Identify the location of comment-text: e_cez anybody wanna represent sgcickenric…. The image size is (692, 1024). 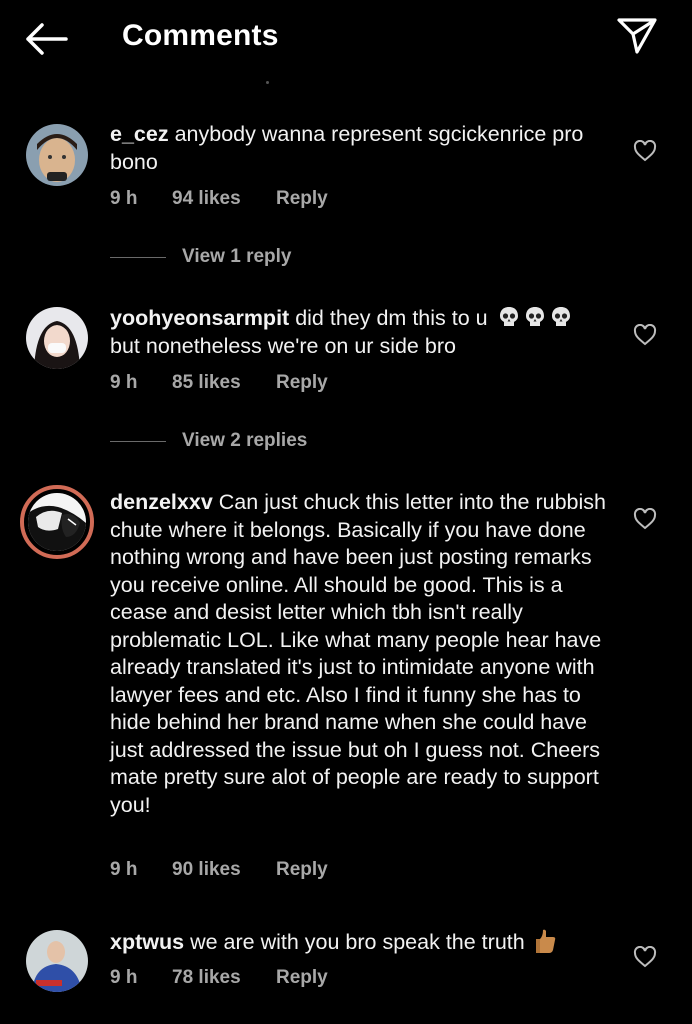
(362, 148).